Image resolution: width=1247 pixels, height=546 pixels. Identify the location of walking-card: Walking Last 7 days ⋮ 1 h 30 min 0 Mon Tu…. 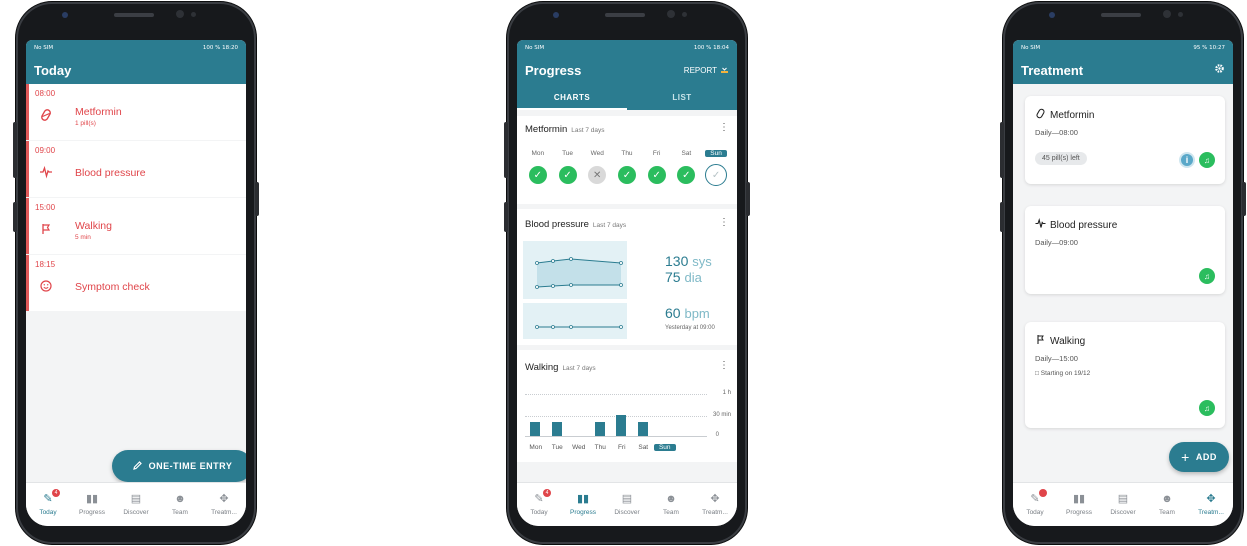
(627, 406).